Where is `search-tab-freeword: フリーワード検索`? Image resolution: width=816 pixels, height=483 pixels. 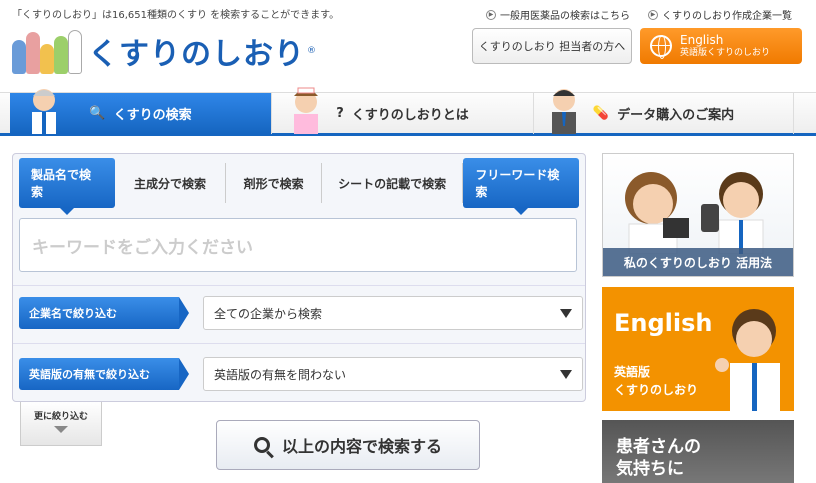
search-tab-freeword: フリーワード検索 is located at coordinates (521, 186).